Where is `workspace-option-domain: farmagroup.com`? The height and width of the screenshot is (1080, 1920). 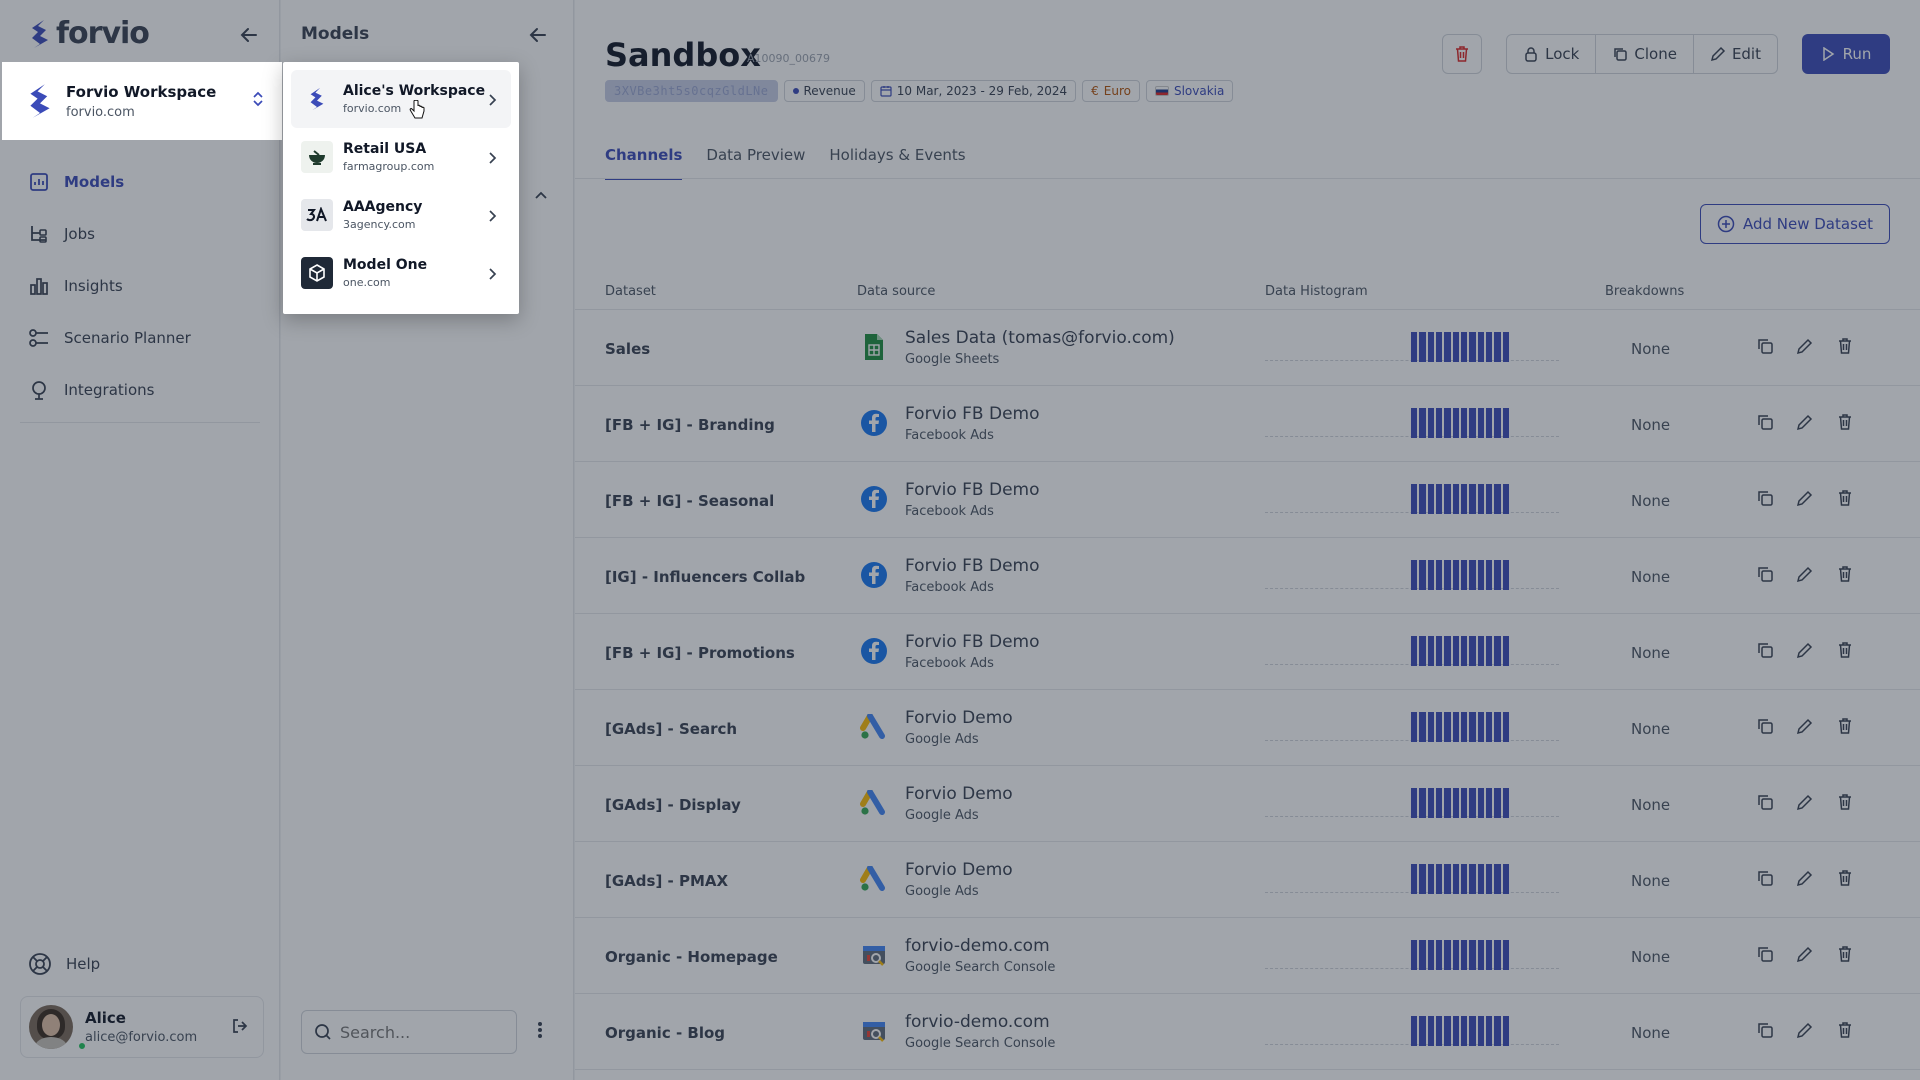 workspace-option-domain: farmagroup.com is located at coordinates (389, 166).